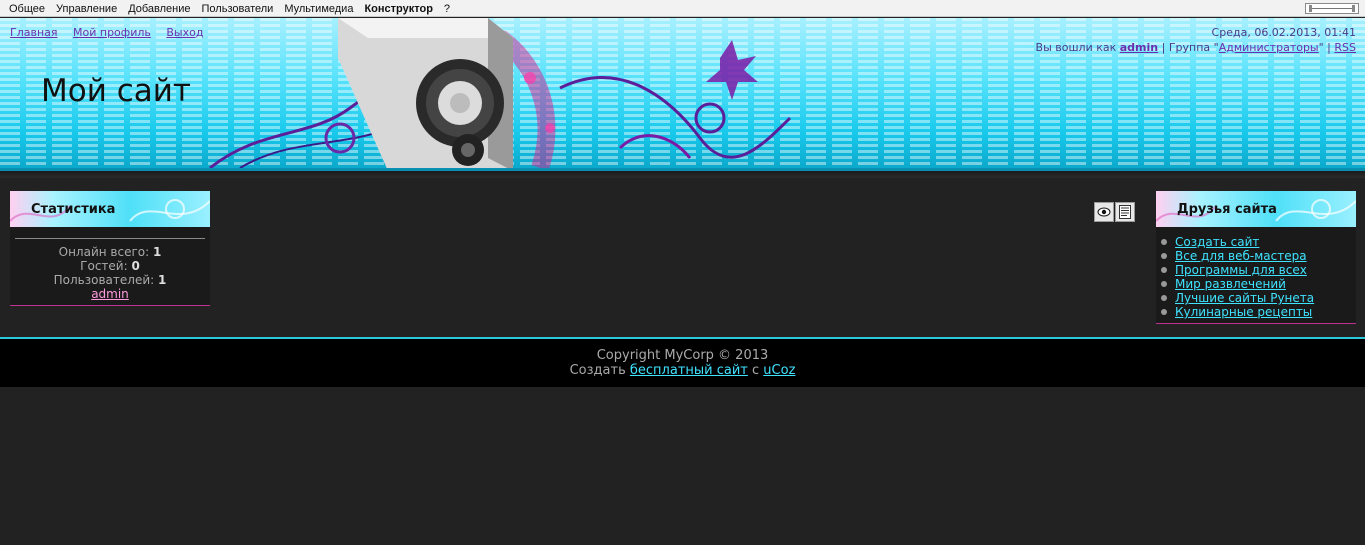 This screenshot has height=545, width=1365. I want to click on create-prefix: Создать, so click(599, 370).